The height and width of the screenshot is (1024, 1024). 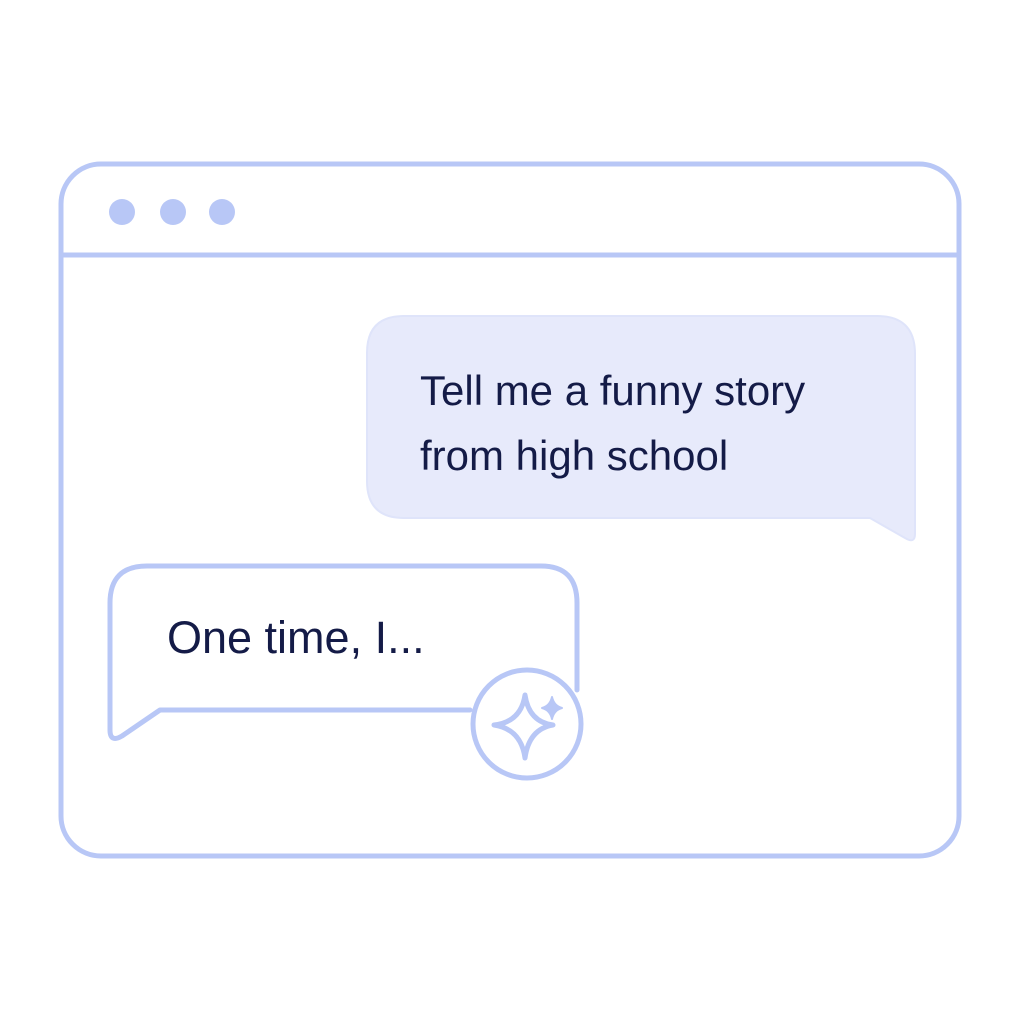 What do you see at coordinates (527, 724) in the screenshot?
I see `assistant-avatar-badge` at bounding box center [527, 724].